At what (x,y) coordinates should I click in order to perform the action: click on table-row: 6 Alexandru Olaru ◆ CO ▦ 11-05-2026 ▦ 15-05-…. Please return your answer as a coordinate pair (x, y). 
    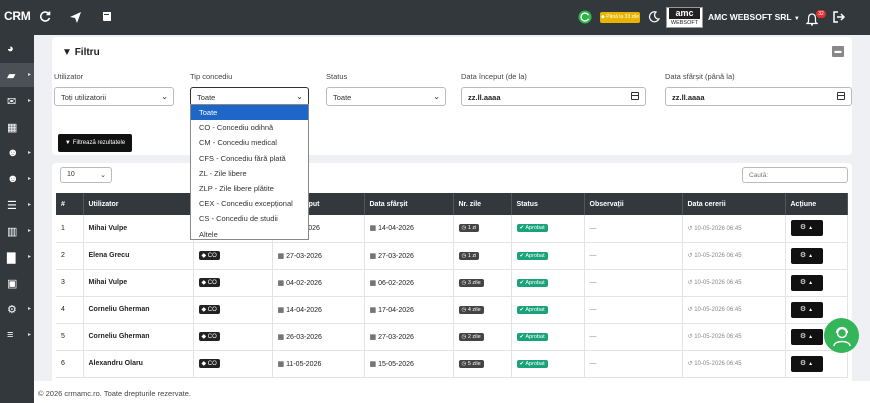
    Looking at the image, I should click on (452, 364).